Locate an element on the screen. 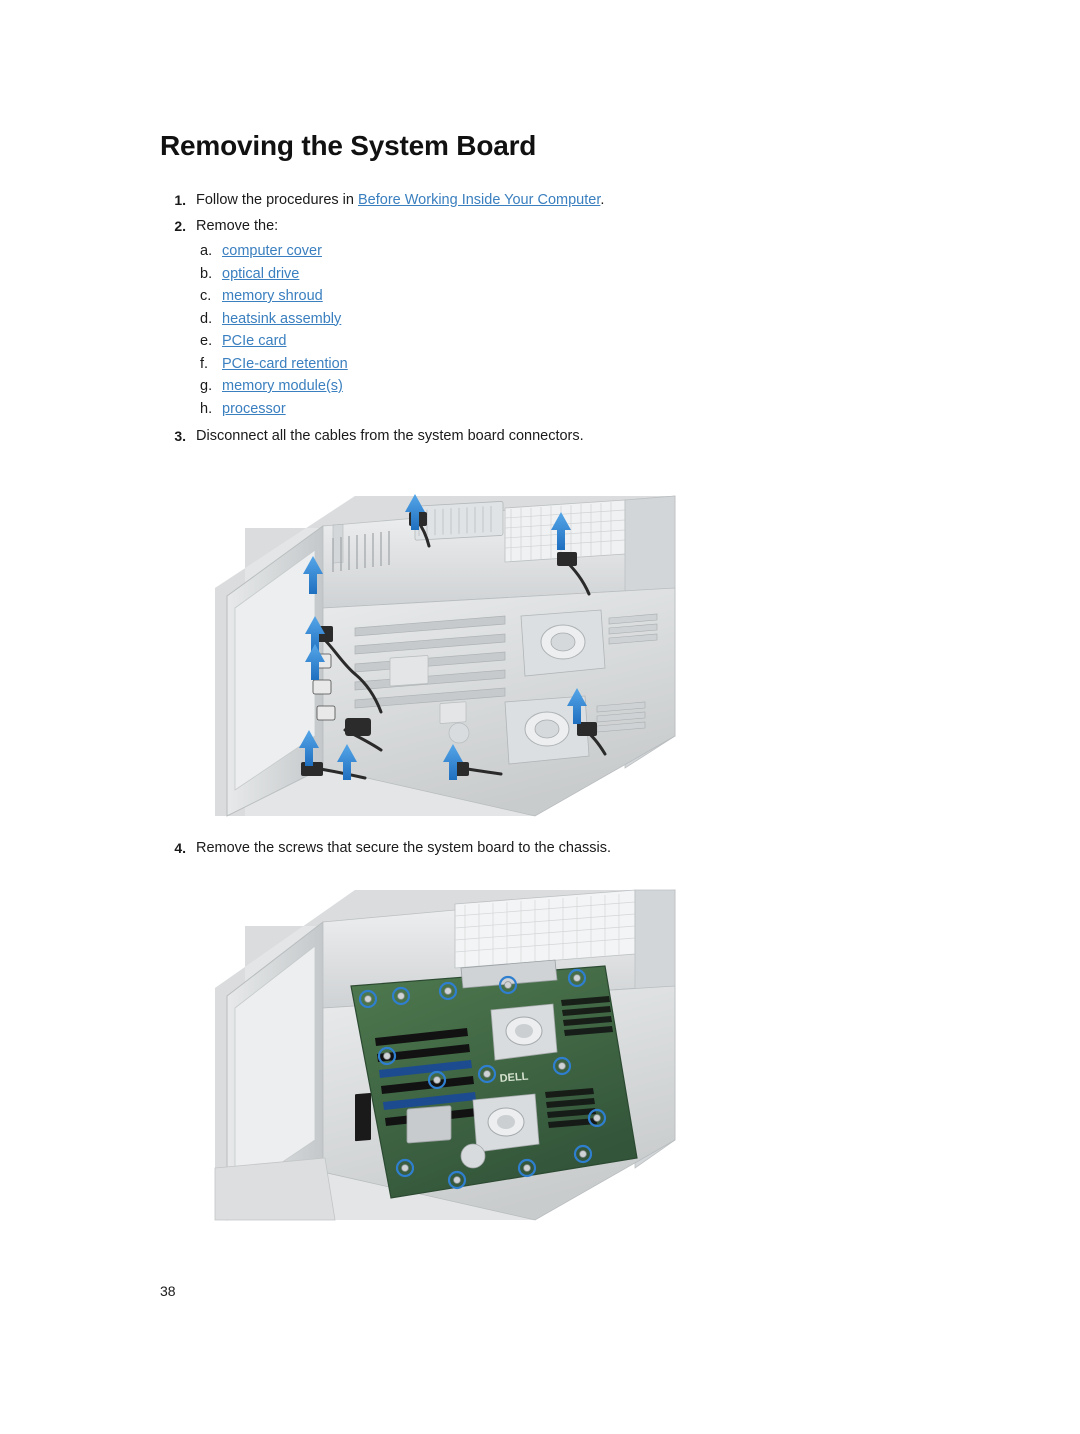 The image size is (1080, 1434). figure-cables-disconnect is located at coordinates (455, 651).